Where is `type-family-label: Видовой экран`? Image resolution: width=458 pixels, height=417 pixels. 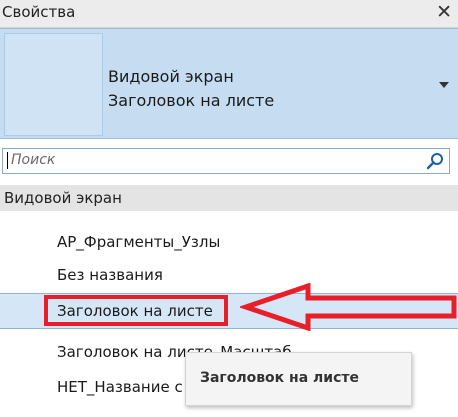 type-family-label: Видовой экран is located at coordinates (171, 76).